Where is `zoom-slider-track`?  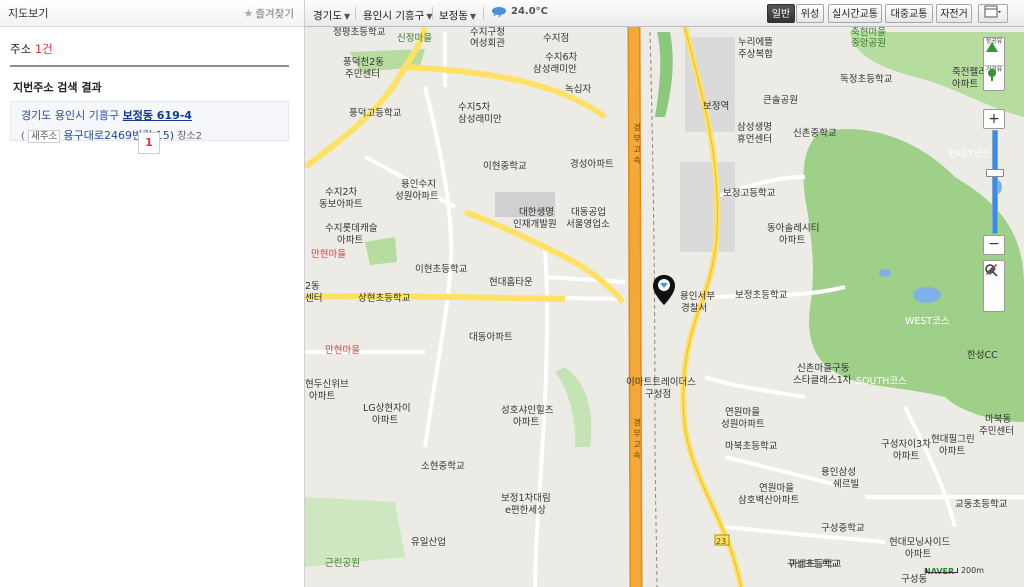 zoom-slider-track is located at coordinates (995, 182).